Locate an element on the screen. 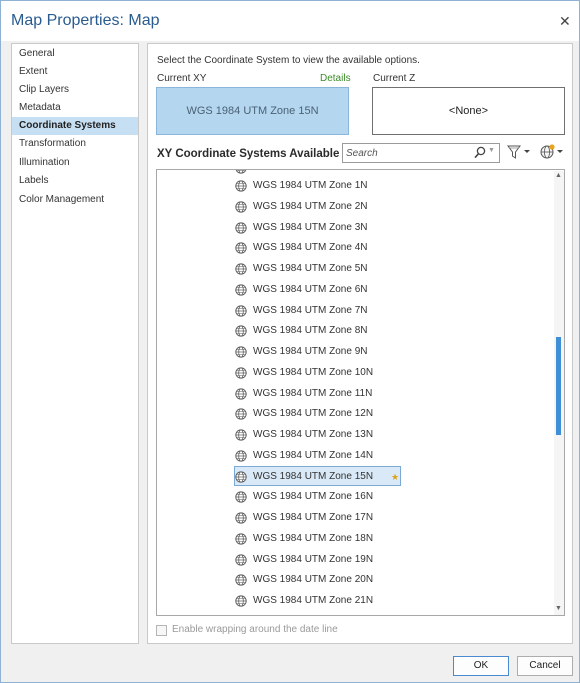  list-item-label: WGS 1984 UTM Zone 19N is located at coordinates (313, 559).